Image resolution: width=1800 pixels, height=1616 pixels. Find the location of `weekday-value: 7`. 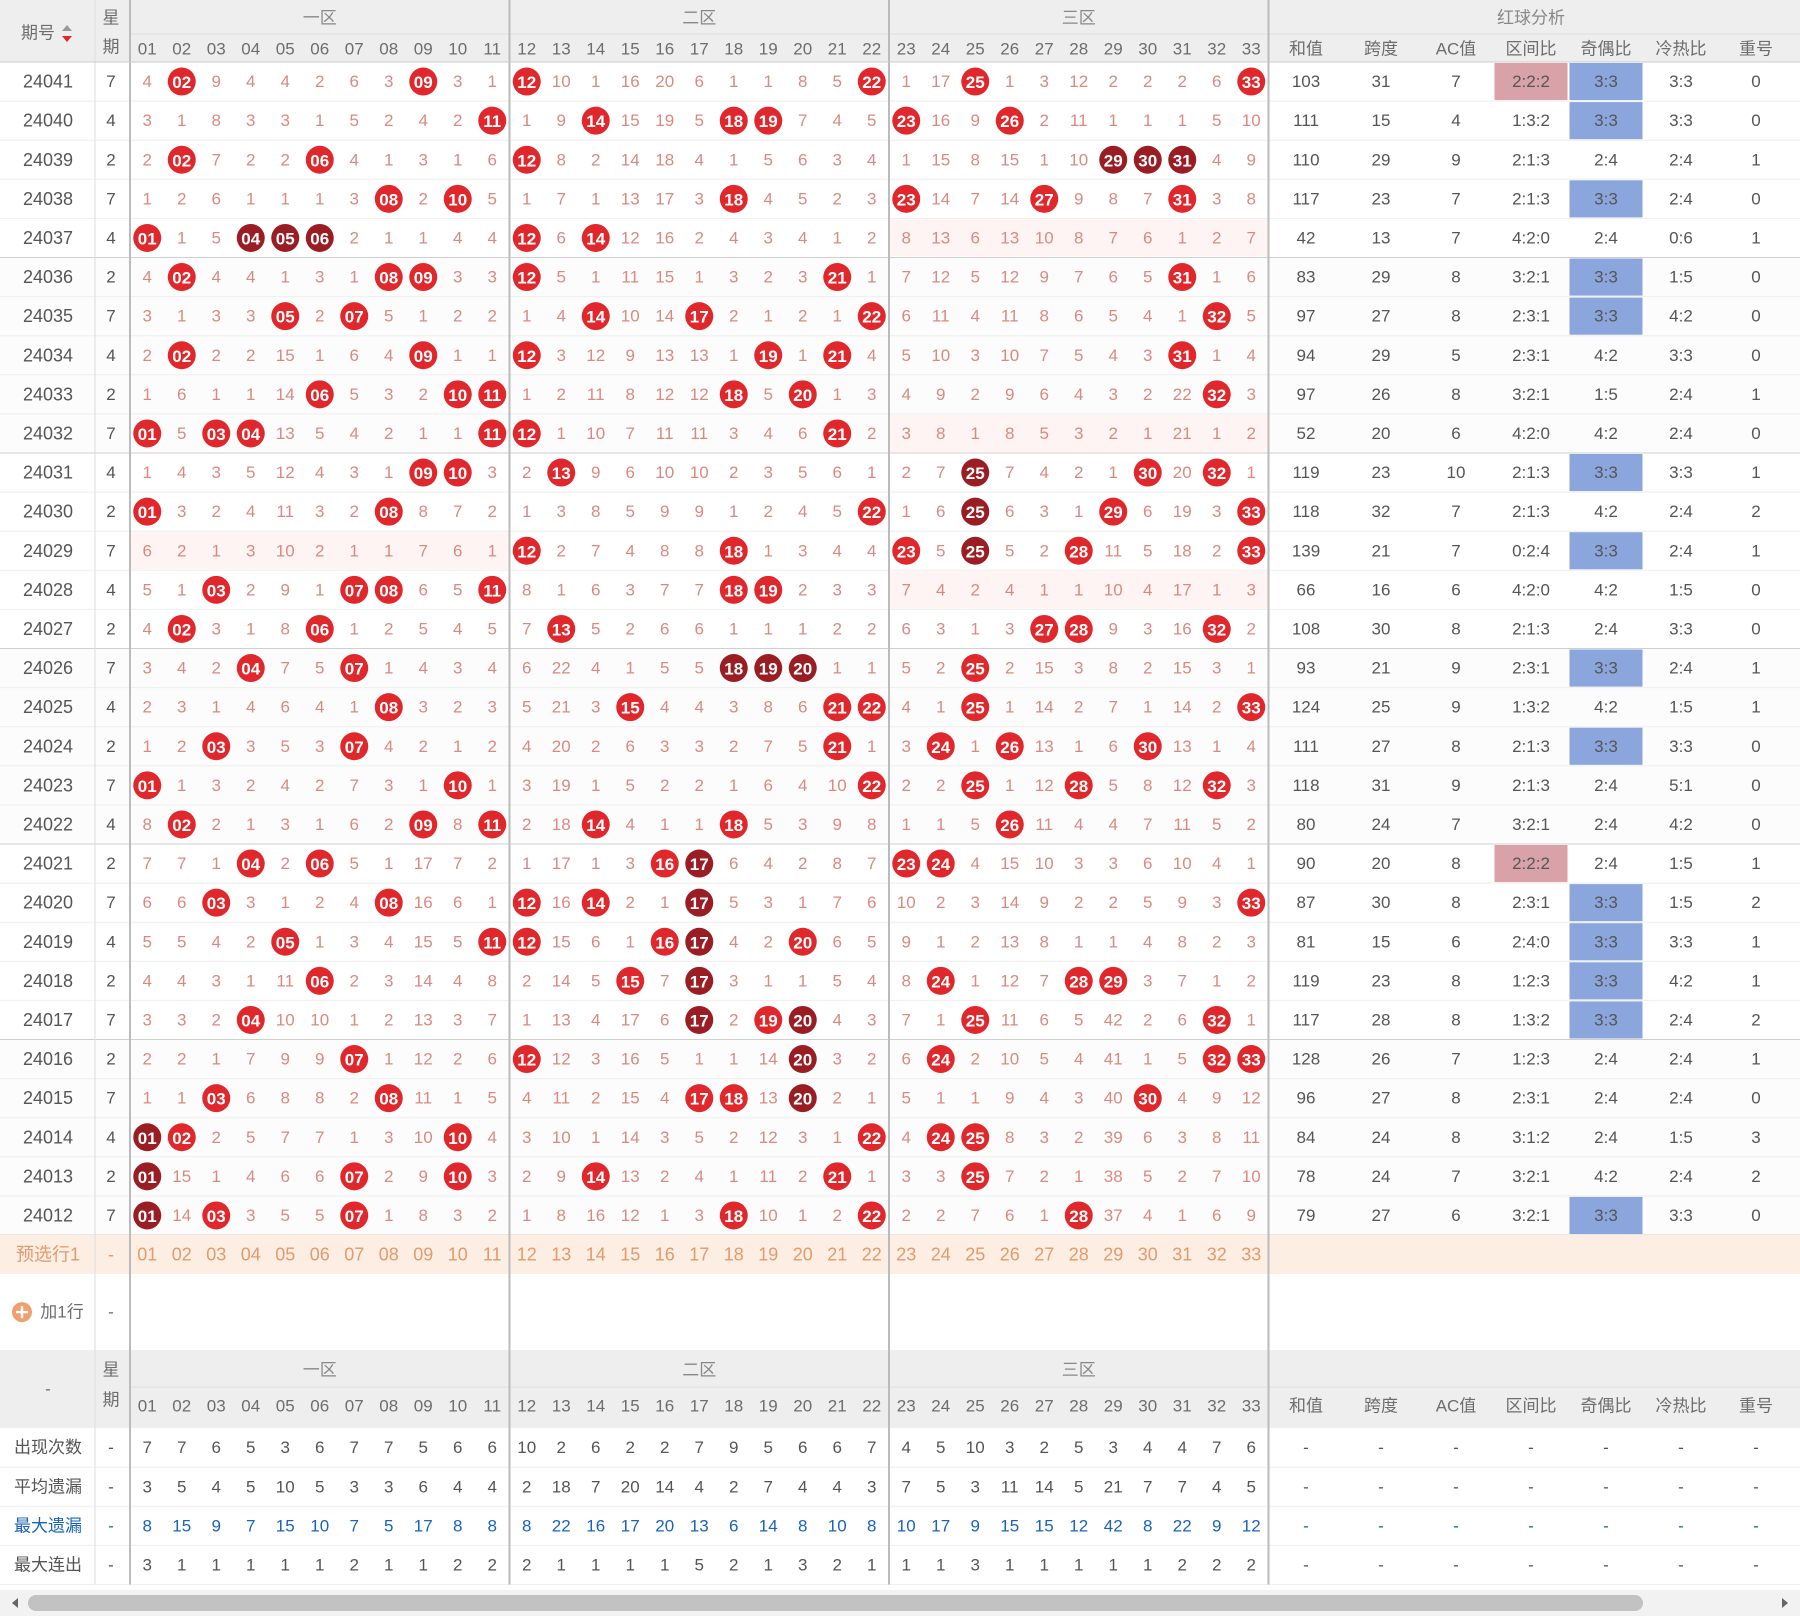

weekday-value: 7 is located at coordinates (110, 785).